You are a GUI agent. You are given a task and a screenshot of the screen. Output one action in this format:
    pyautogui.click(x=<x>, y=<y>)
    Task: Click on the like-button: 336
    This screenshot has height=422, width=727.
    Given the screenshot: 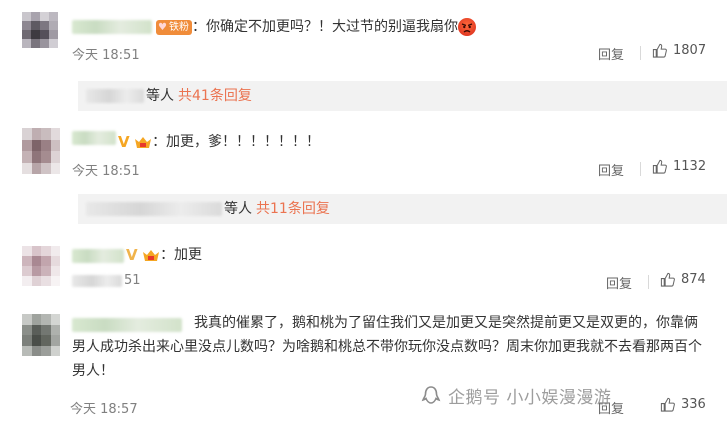 What is the action you would take?
    pyautogui.click(x=683, y=404)
    